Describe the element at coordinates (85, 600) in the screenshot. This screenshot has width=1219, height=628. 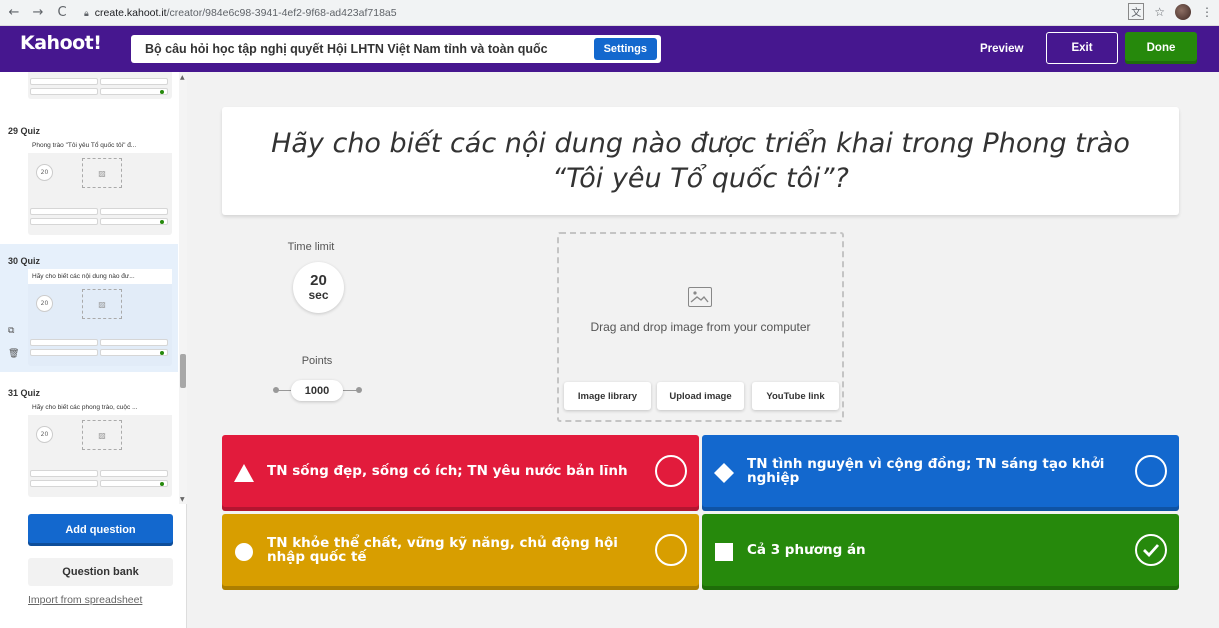
I see `import-spreadsheet-link: Import from spreadsheet` at that location.